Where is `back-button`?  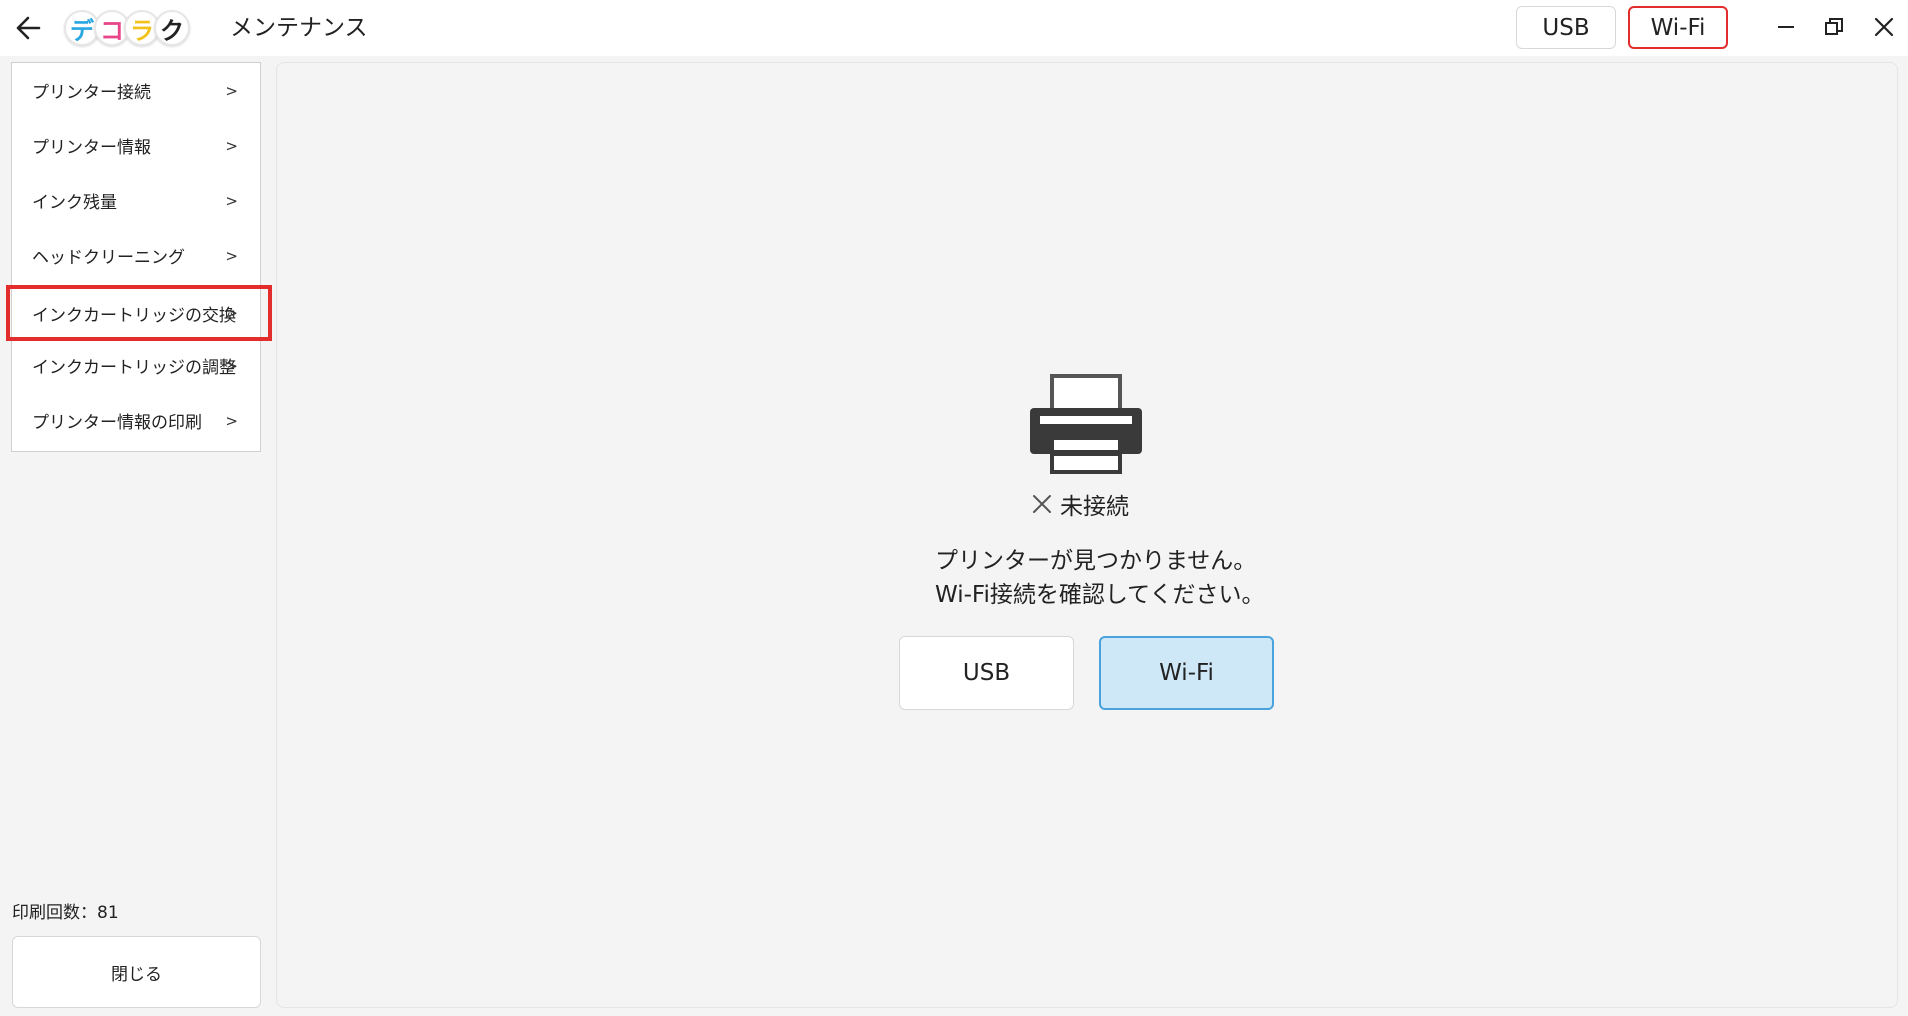
back-button is located at coordinates (28, 28).